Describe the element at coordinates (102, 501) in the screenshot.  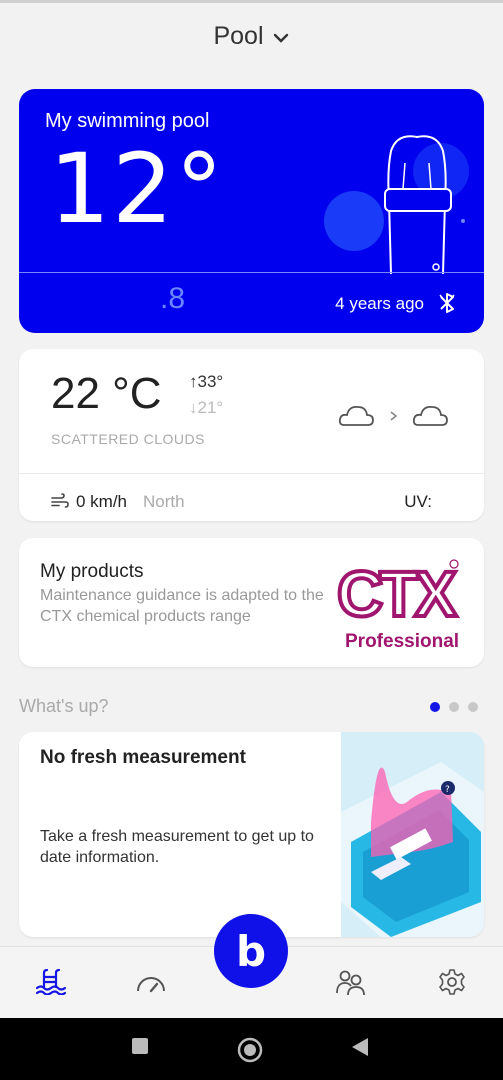
I see `wind-speed: 0 km/h` at that location.